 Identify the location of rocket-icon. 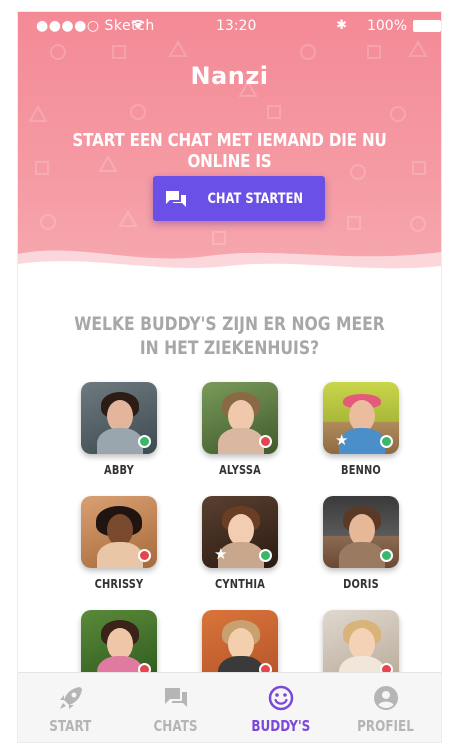
(71, 698).